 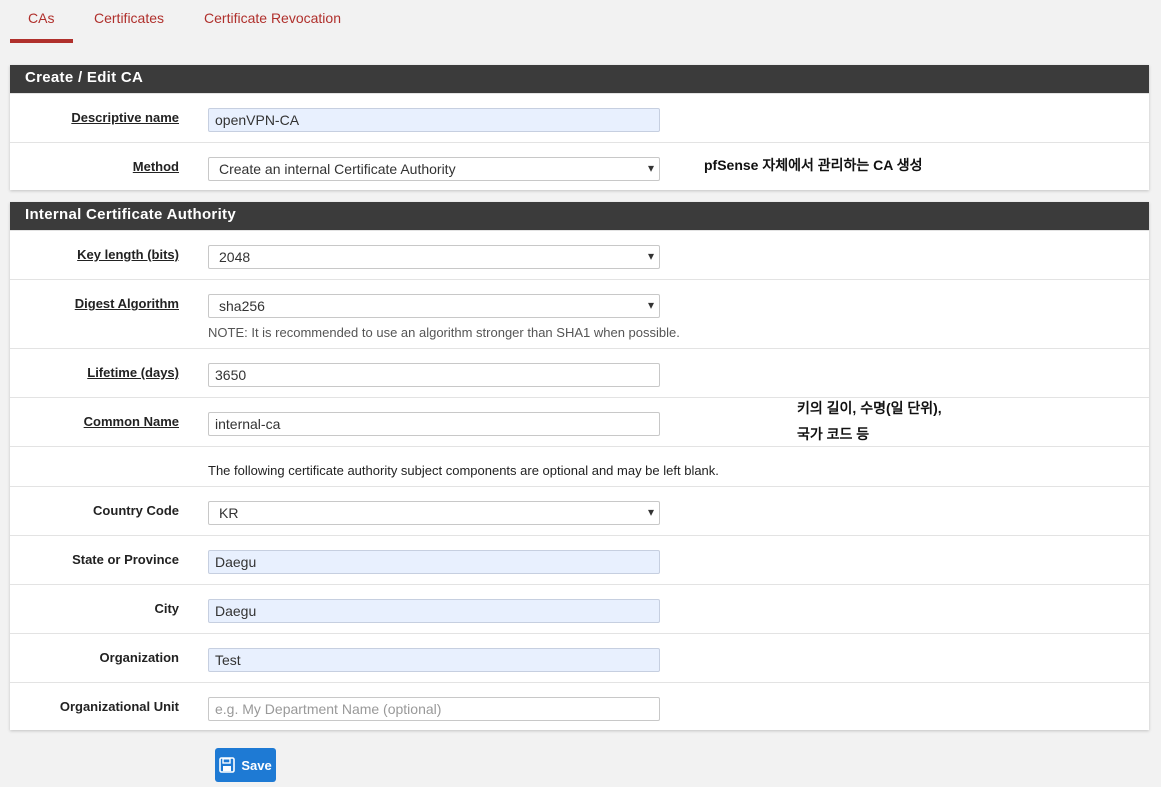 I want to click on panel-title: Internal Certificate Authority, so click(x=579, y=216).